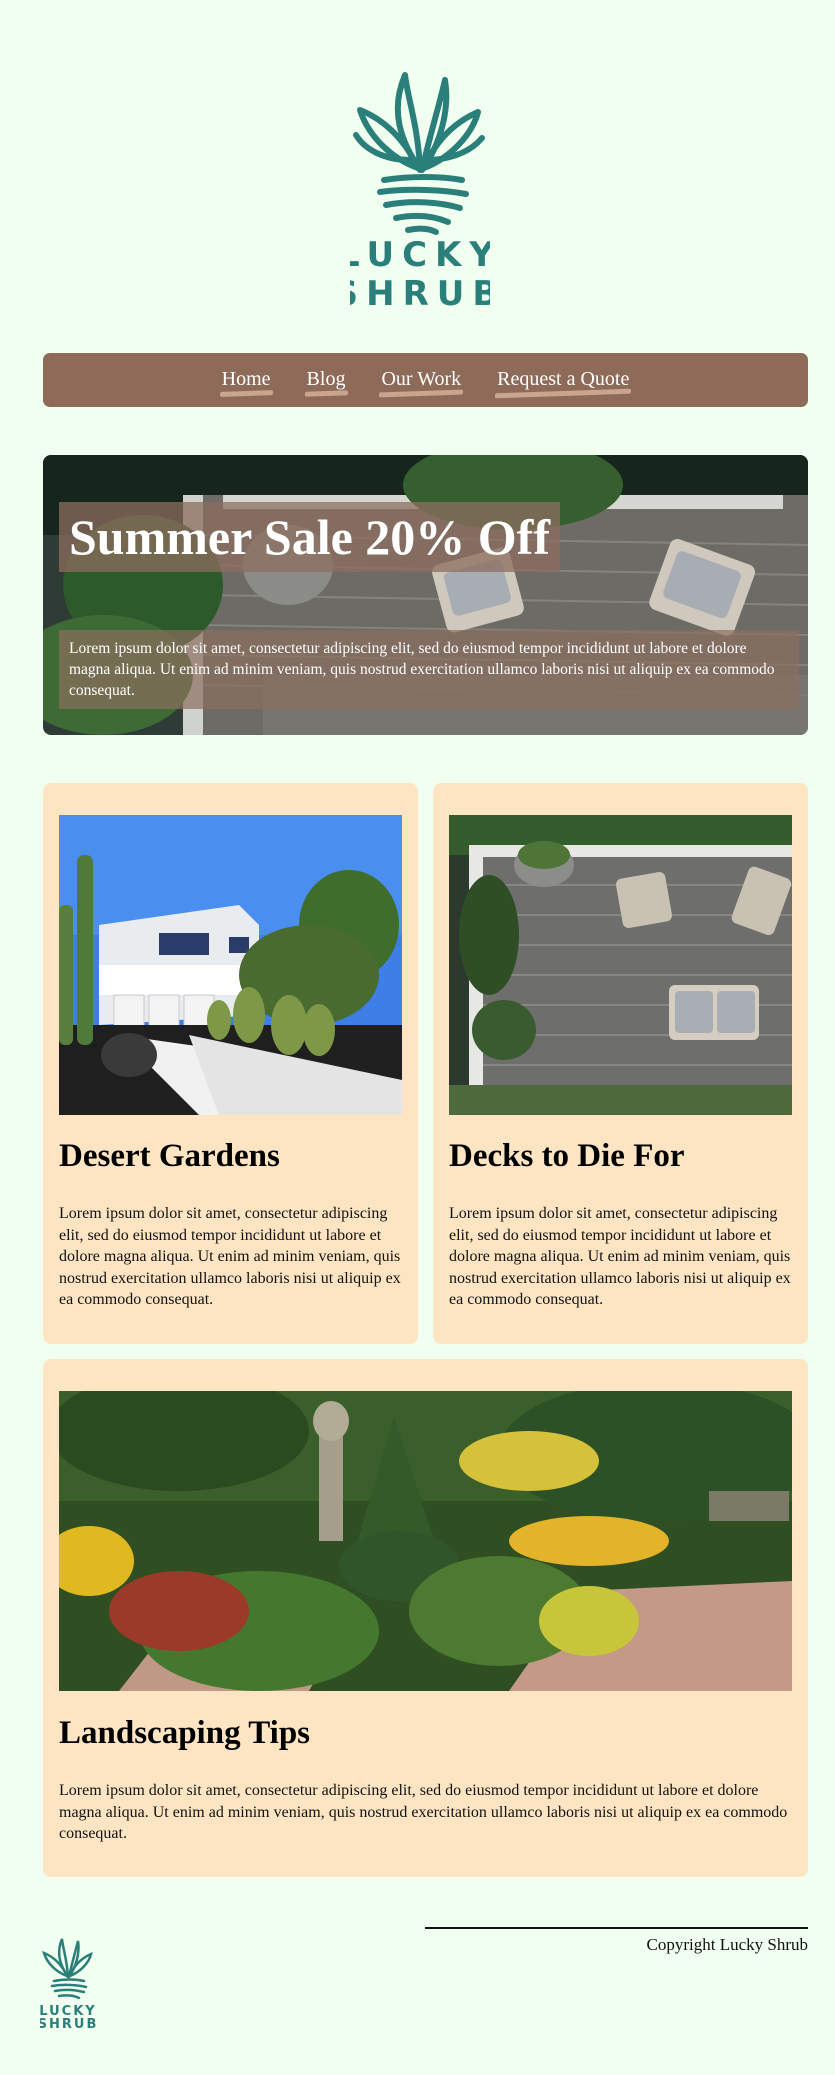  I want to click on card-title-decks-to-die-for: Decks to Die For, so click(567, 1156).